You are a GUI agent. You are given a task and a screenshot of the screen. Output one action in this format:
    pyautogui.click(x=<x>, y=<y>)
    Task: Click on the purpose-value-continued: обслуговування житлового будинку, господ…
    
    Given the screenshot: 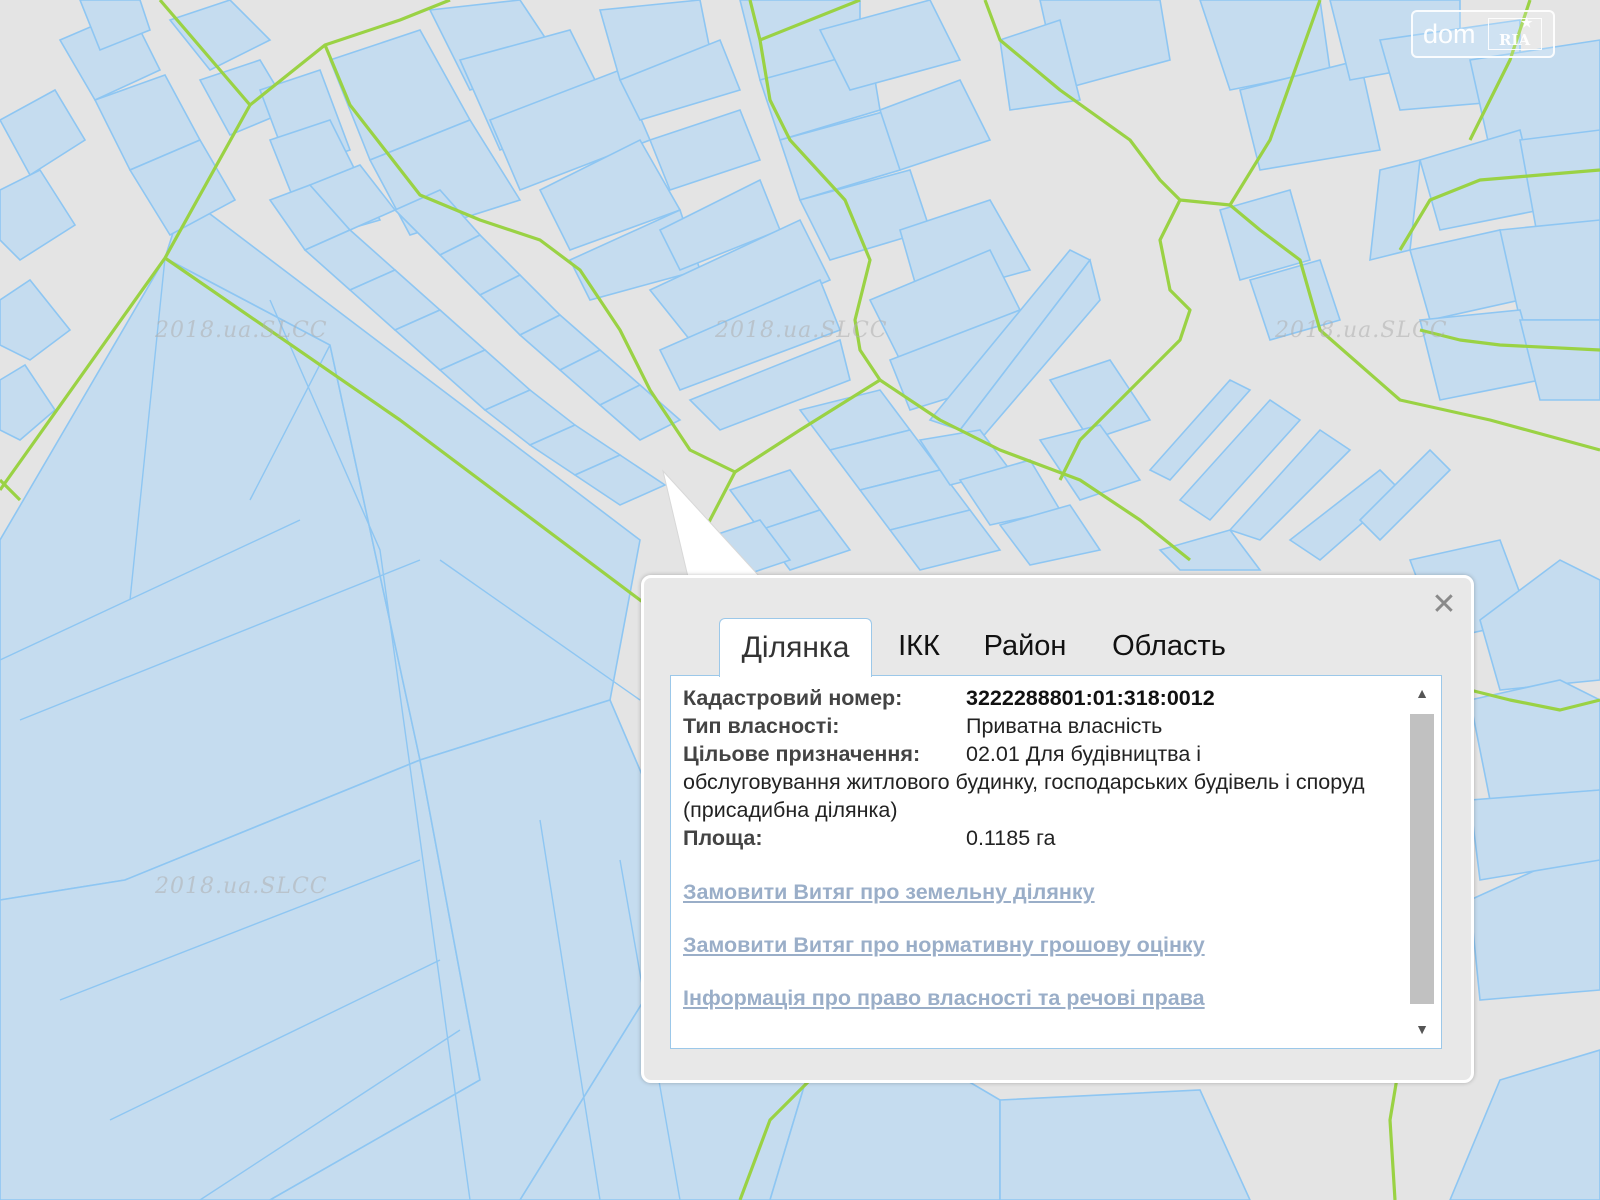 What is the action you would take?
    pyautogui.click(x=1024, y=796)
    